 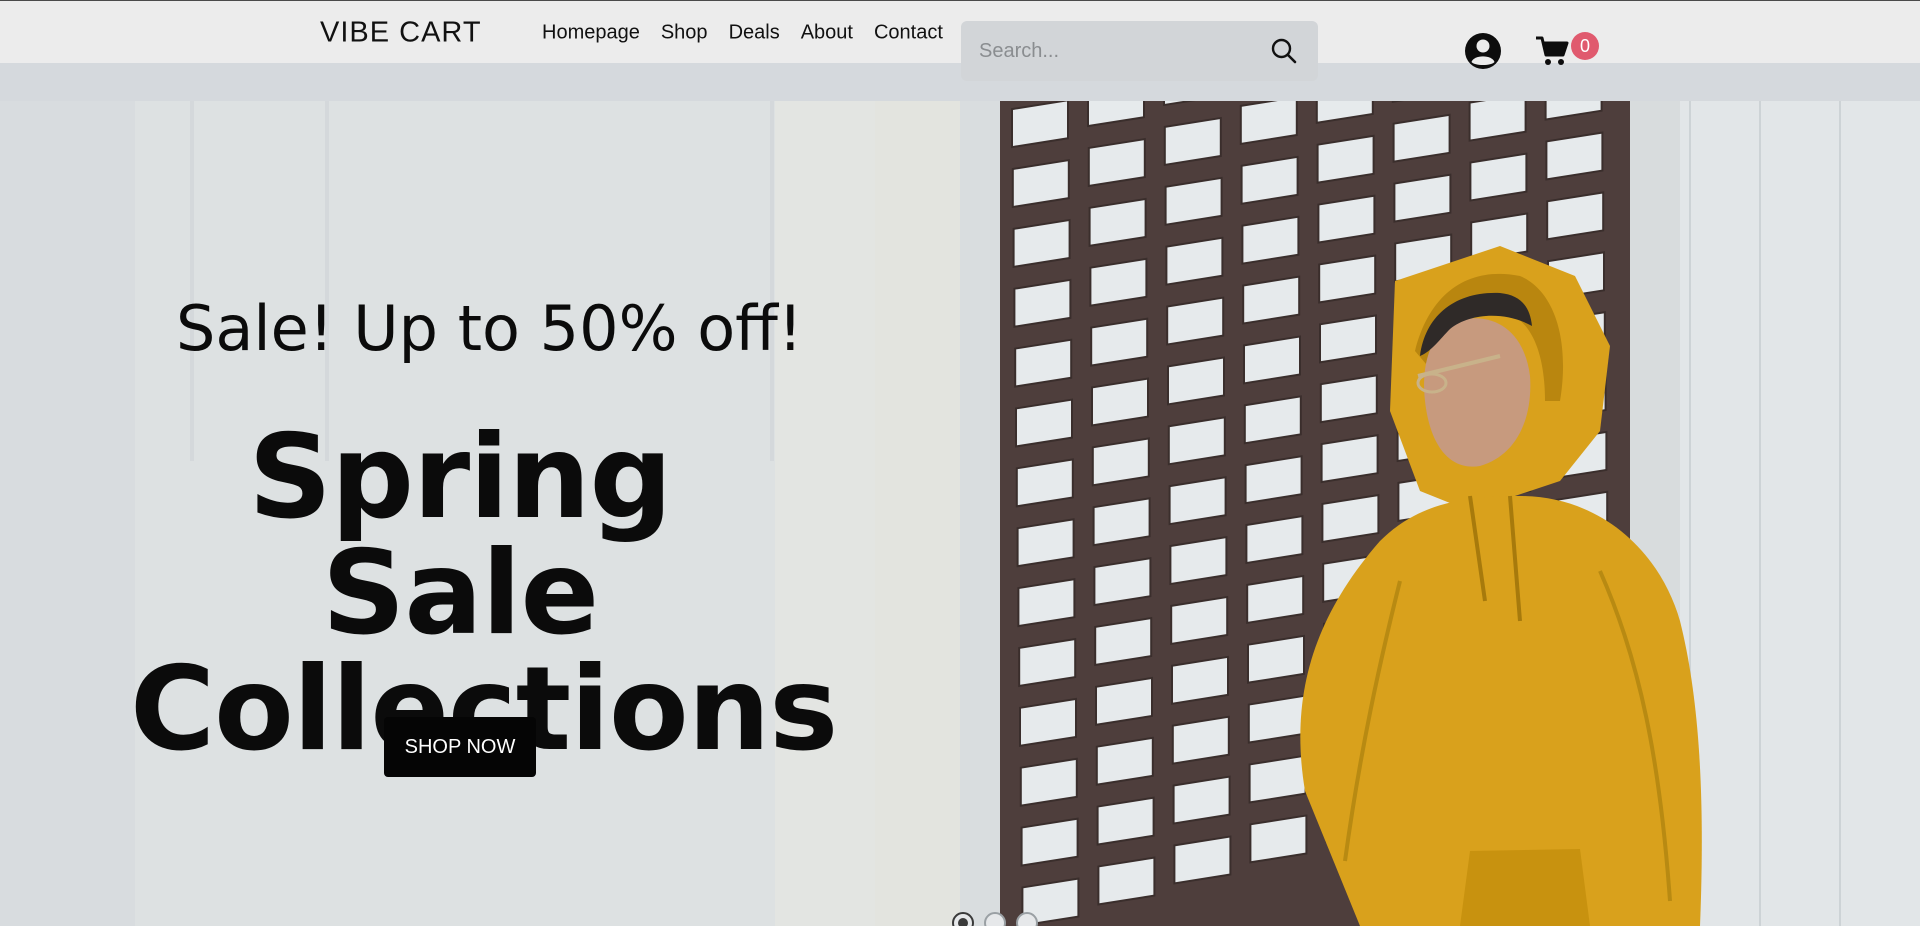 What do you see at coordinates (401, 33) in the screenshot?
I see `site-logo: VIBE CART` at bounding box center [401, 33].